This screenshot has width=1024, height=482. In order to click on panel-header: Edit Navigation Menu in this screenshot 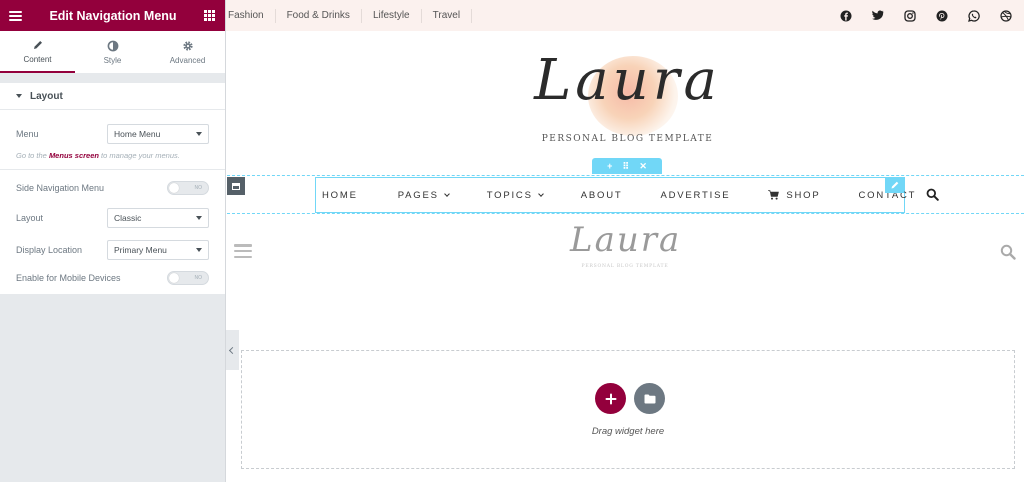, I will do `click(112, 15)`.